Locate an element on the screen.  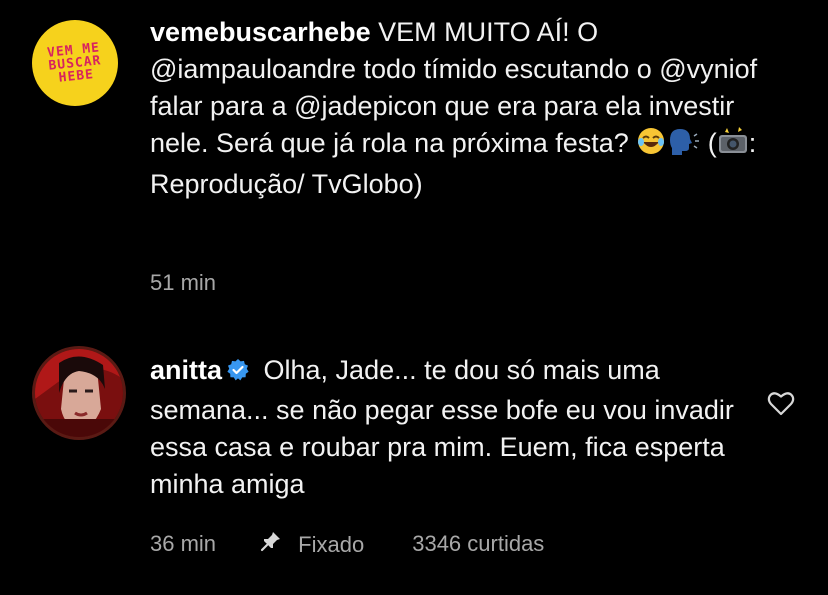
comment-timestamp: 36 min is located at coordinates (183, 543).